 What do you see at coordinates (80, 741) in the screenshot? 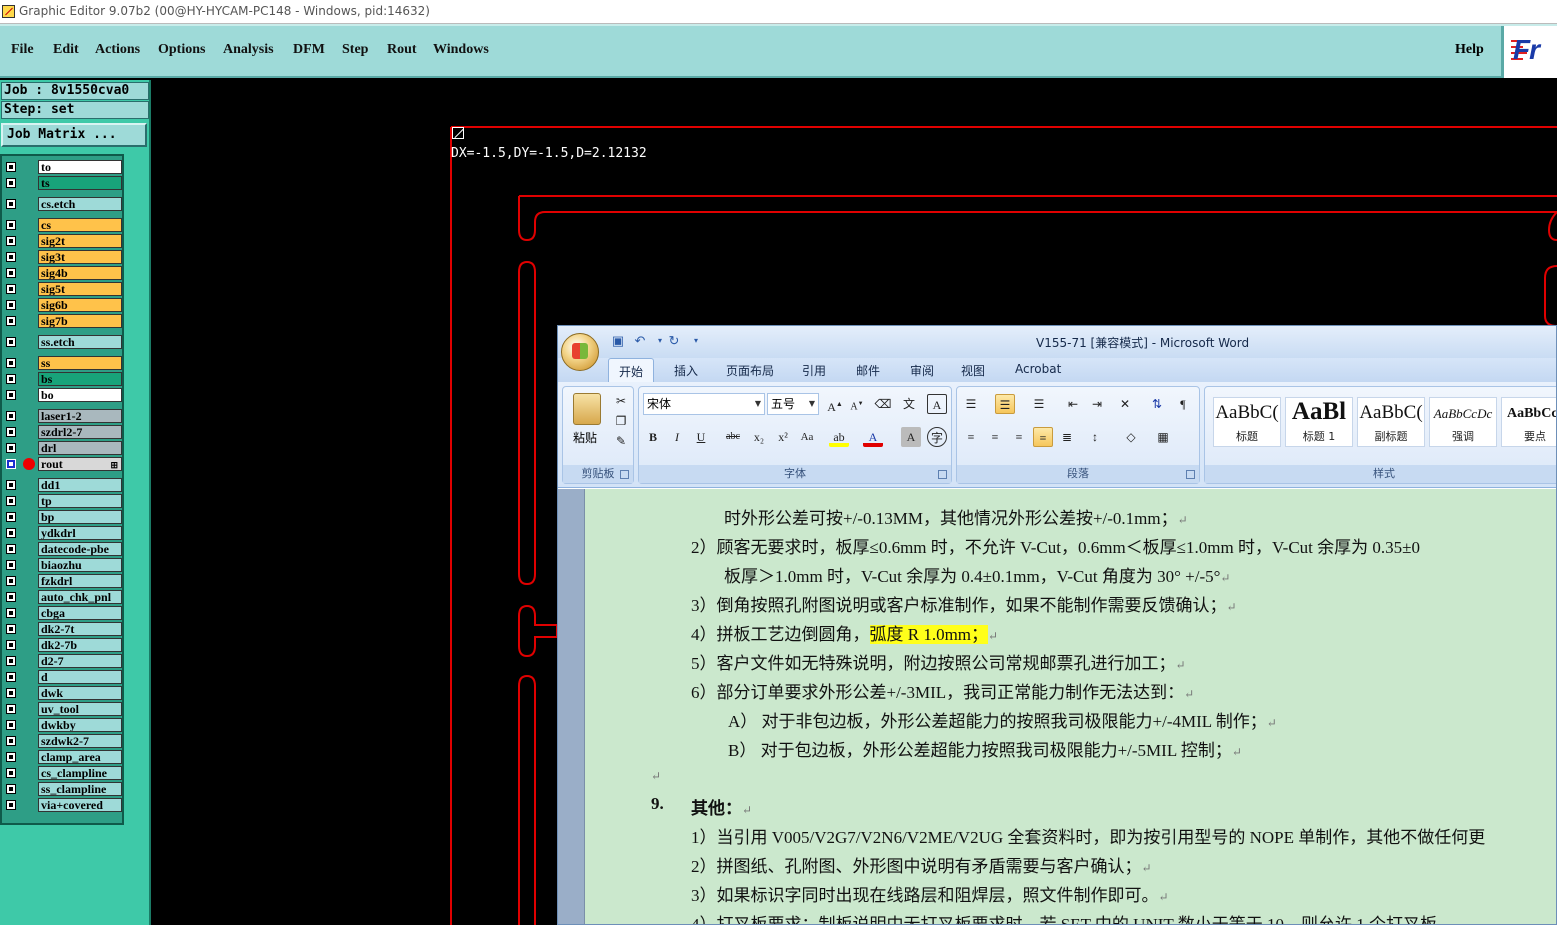
I see `layer-name: szdwk2-7` at bounding box center [80, 741].